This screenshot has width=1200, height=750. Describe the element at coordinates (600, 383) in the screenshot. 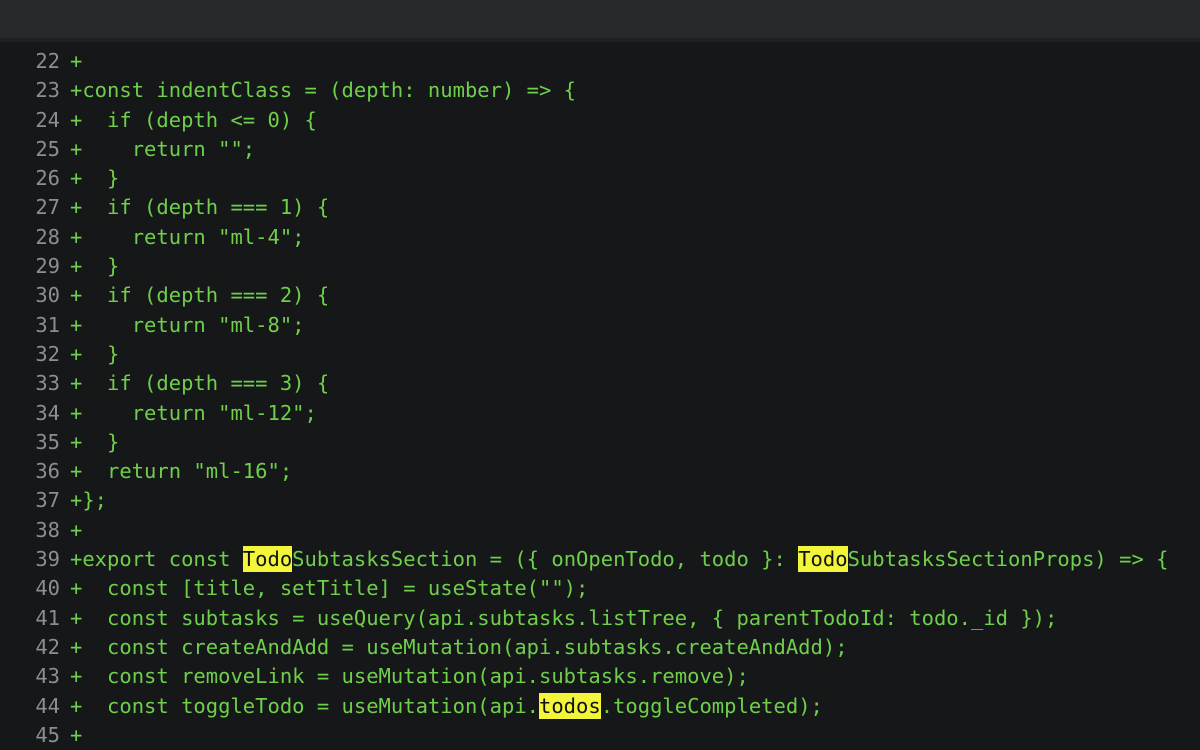

I see `diff-line: 33 + if (depth === 3) {` at that location.